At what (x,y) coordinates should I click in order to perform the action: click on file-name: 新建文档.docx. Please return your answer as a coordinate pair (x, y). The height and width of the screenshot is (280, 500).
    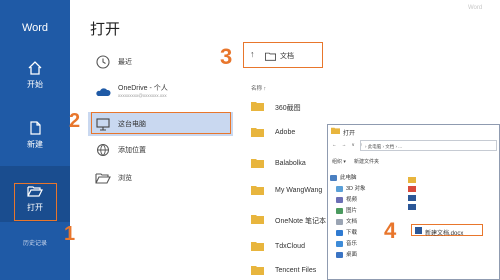
    Looking at the image, I should click on (444, 233).